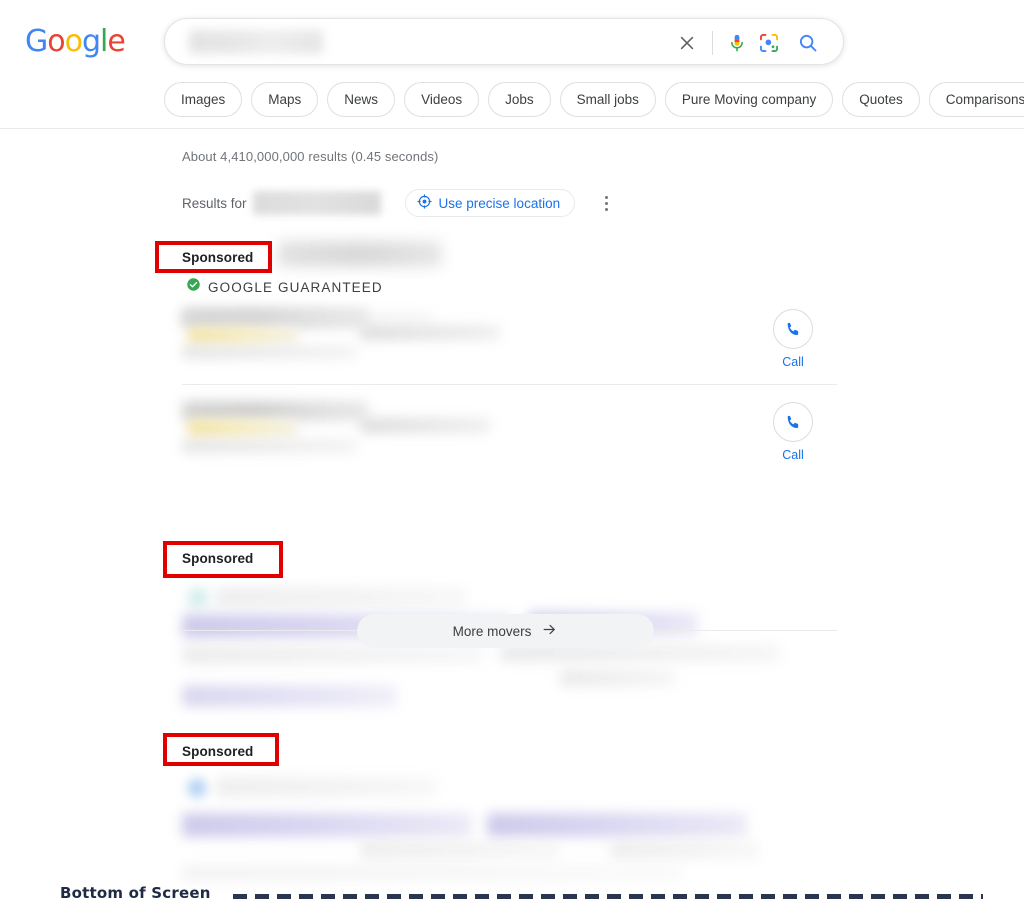 This screenshot has height=914, width=1024. I want to click on google-guaranteed-badge: GOOGLE GUARANTEED, so click(284, 287).